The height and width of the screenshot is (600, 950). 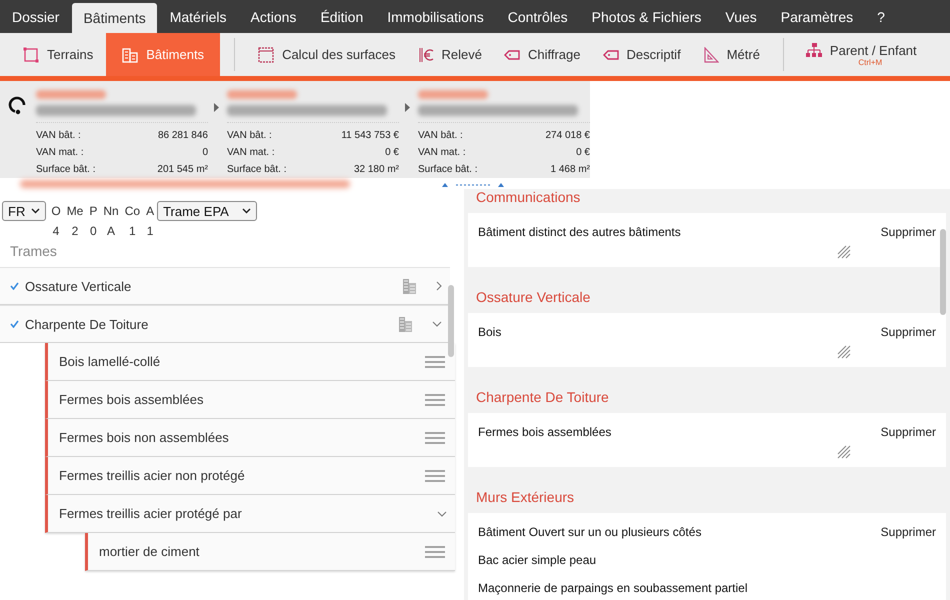 What do you see at coordinates (341, 16) in the screenshot?
I see `menu-tab: Édition` at bounding box center [341, 16].